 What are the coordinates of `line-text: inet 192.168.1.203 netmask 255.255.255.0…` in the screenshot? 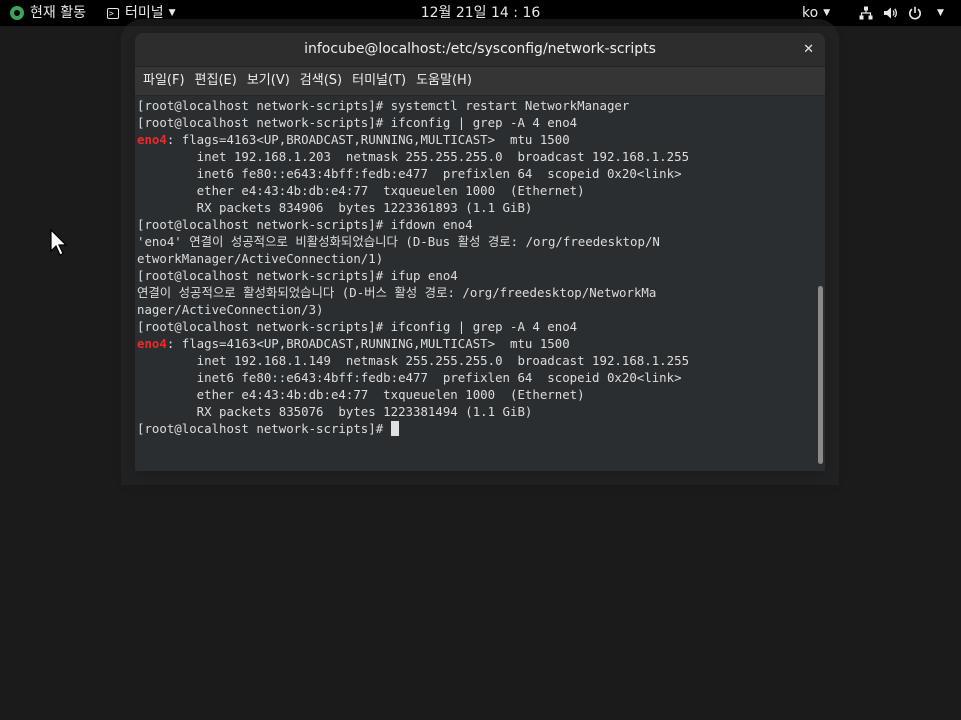 It's located at (413, 156).